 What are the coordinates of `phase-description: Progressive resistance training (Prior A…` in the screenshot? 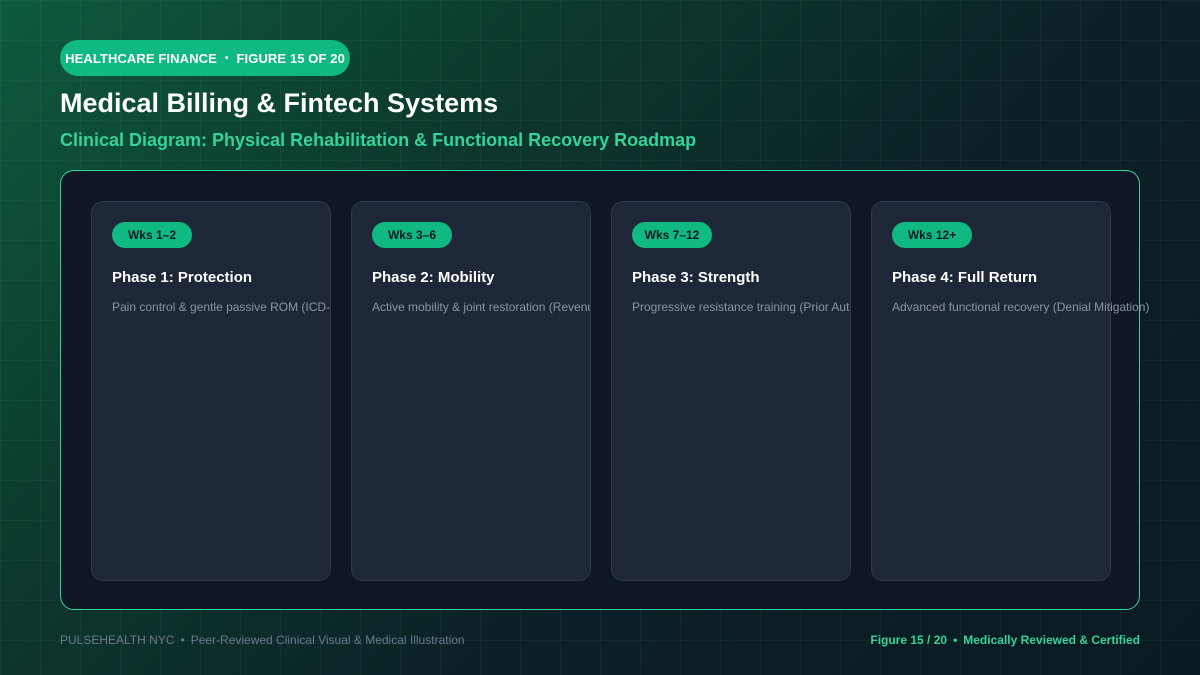 It's located at (741, 307).